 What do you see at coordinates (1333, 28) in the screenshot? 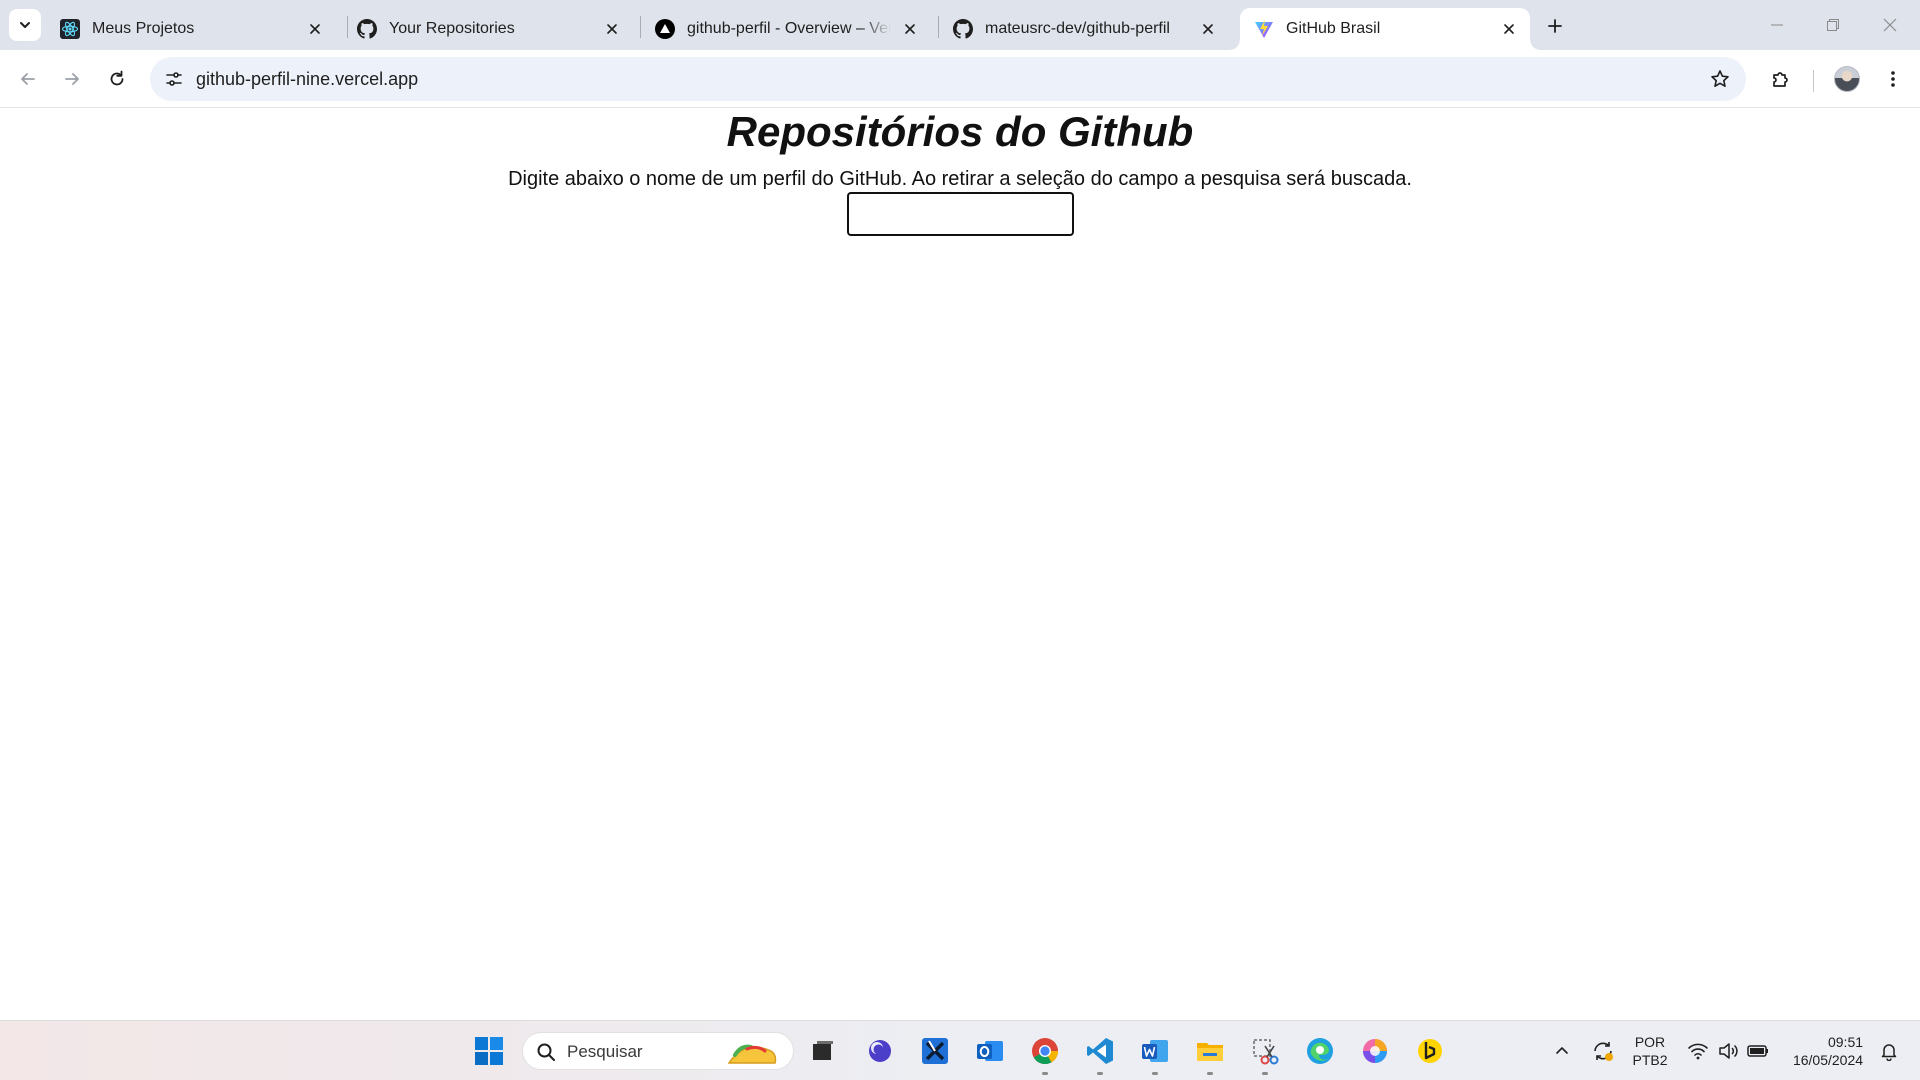
I see `tab-title: GitHub Brasil` at bounding box center [1333, 28].